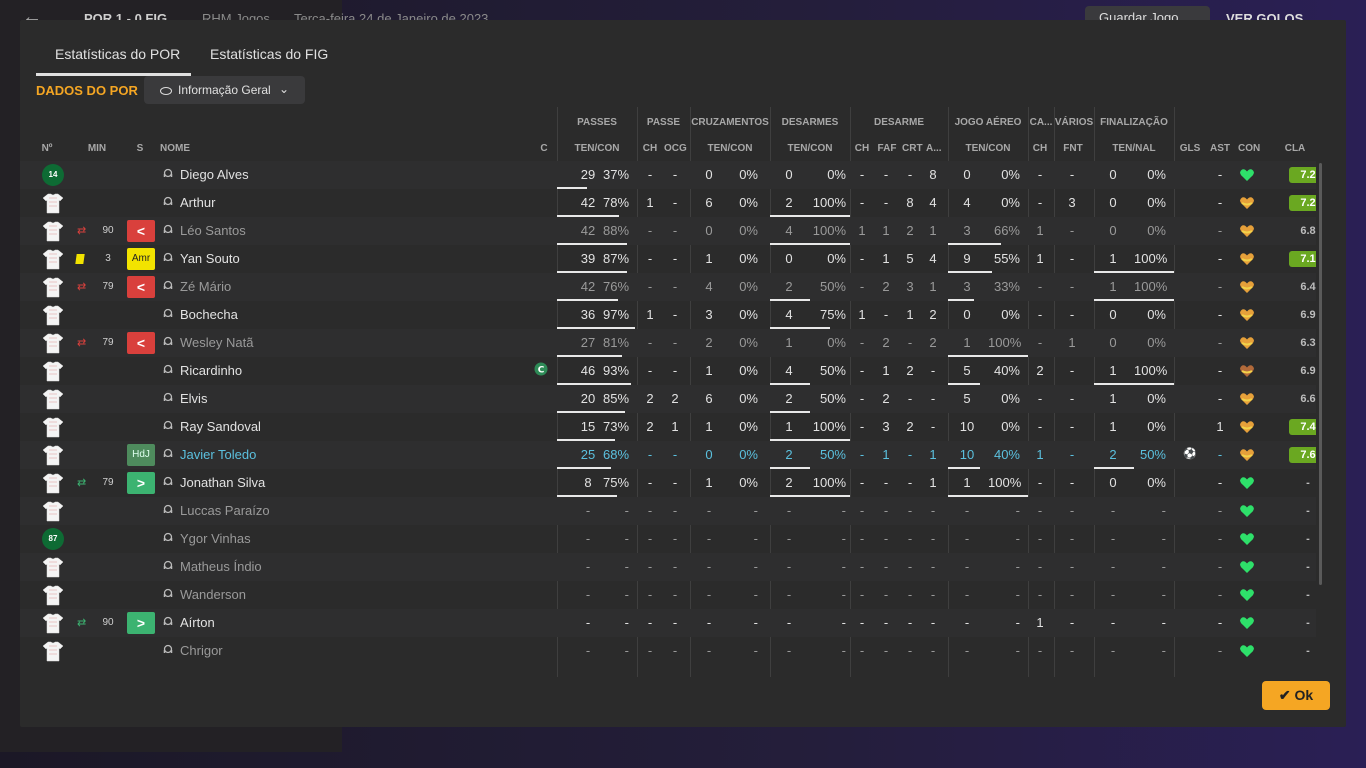 The height and width of the screenshot is (768, 1366). I want to click on group-header: JOGO AÉREO, so click(988, 122).